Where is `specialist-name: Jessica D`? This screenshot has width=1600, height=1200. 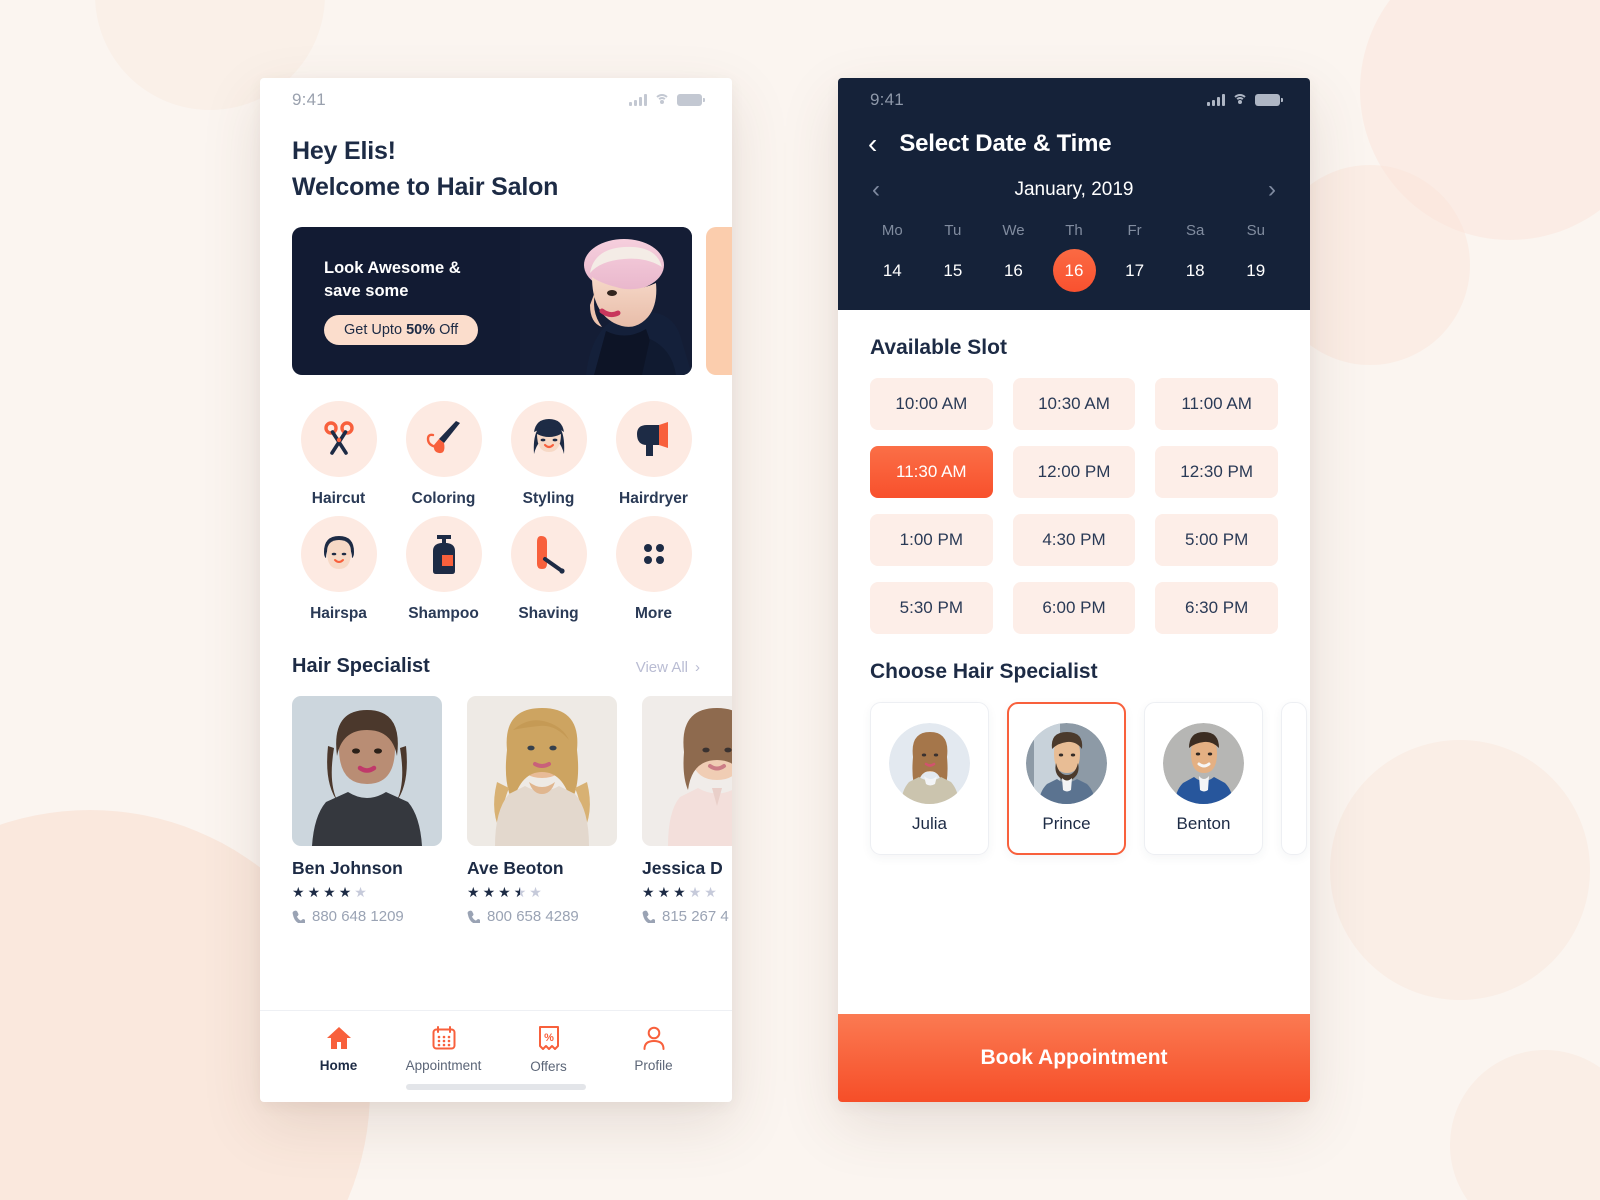 specialist-name: Jessica D is located at coordinates (682, 868).